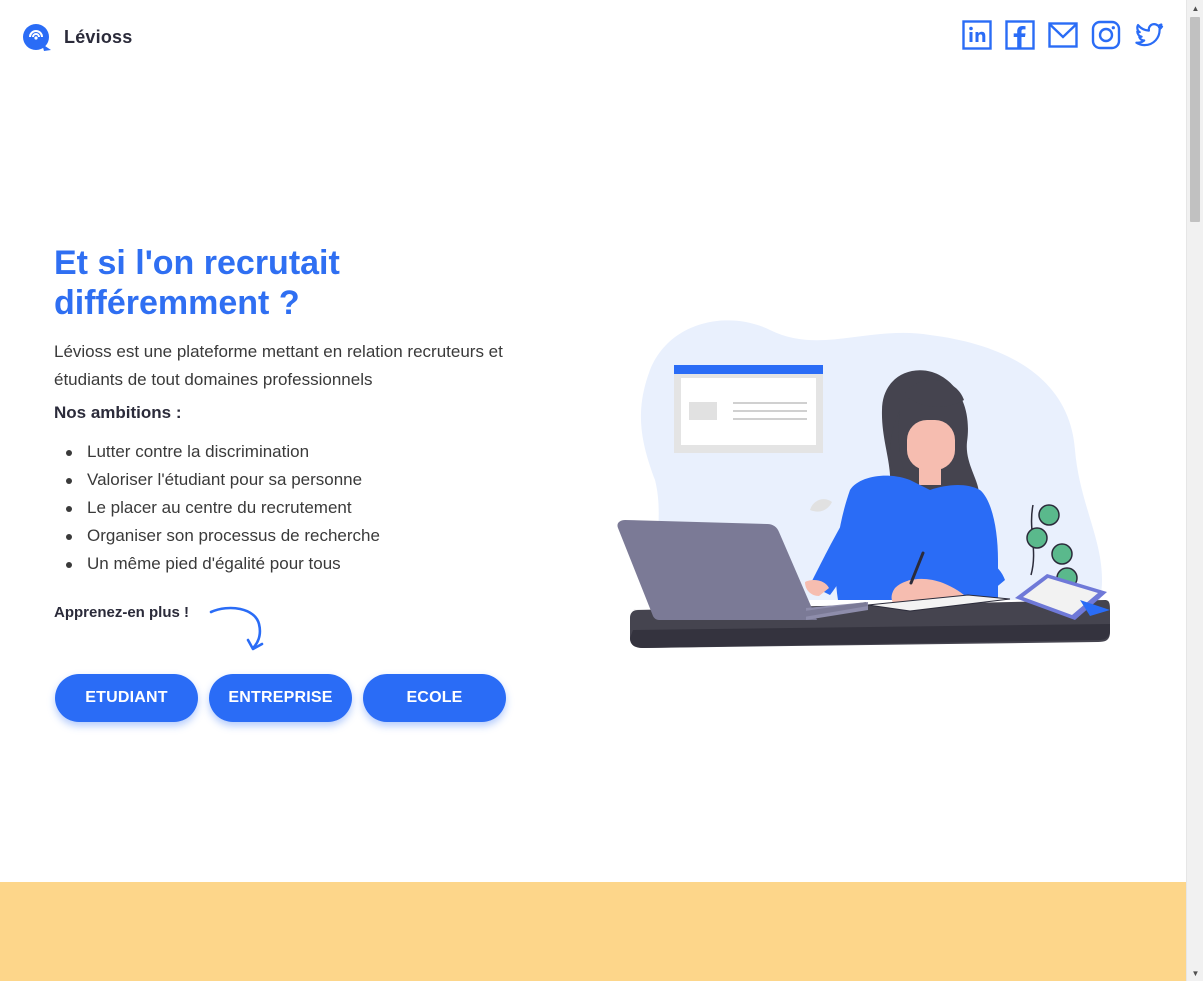 Image resolution: width=1203 pixels, height=981 pixels. Describe the element at coordinates (98, 36) in the screenshot. I see `brand-name: Lévioss` at that location.